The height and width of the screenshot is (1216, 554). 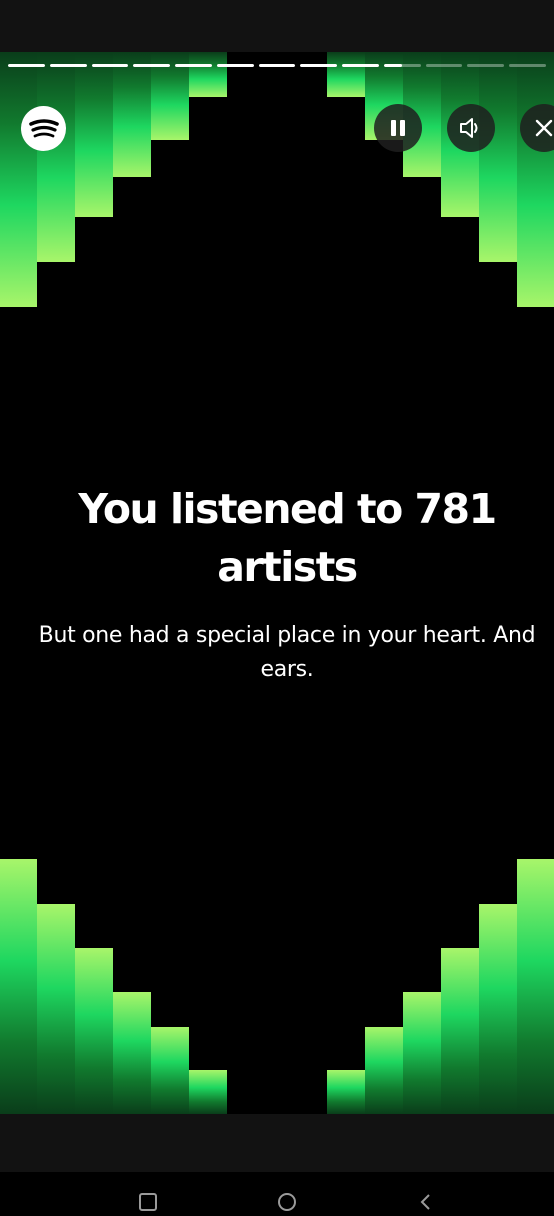 What do you see at coordinates (287, 1202) in the screenshot?
I see `home-icon` at bounding box center [287, 1202].